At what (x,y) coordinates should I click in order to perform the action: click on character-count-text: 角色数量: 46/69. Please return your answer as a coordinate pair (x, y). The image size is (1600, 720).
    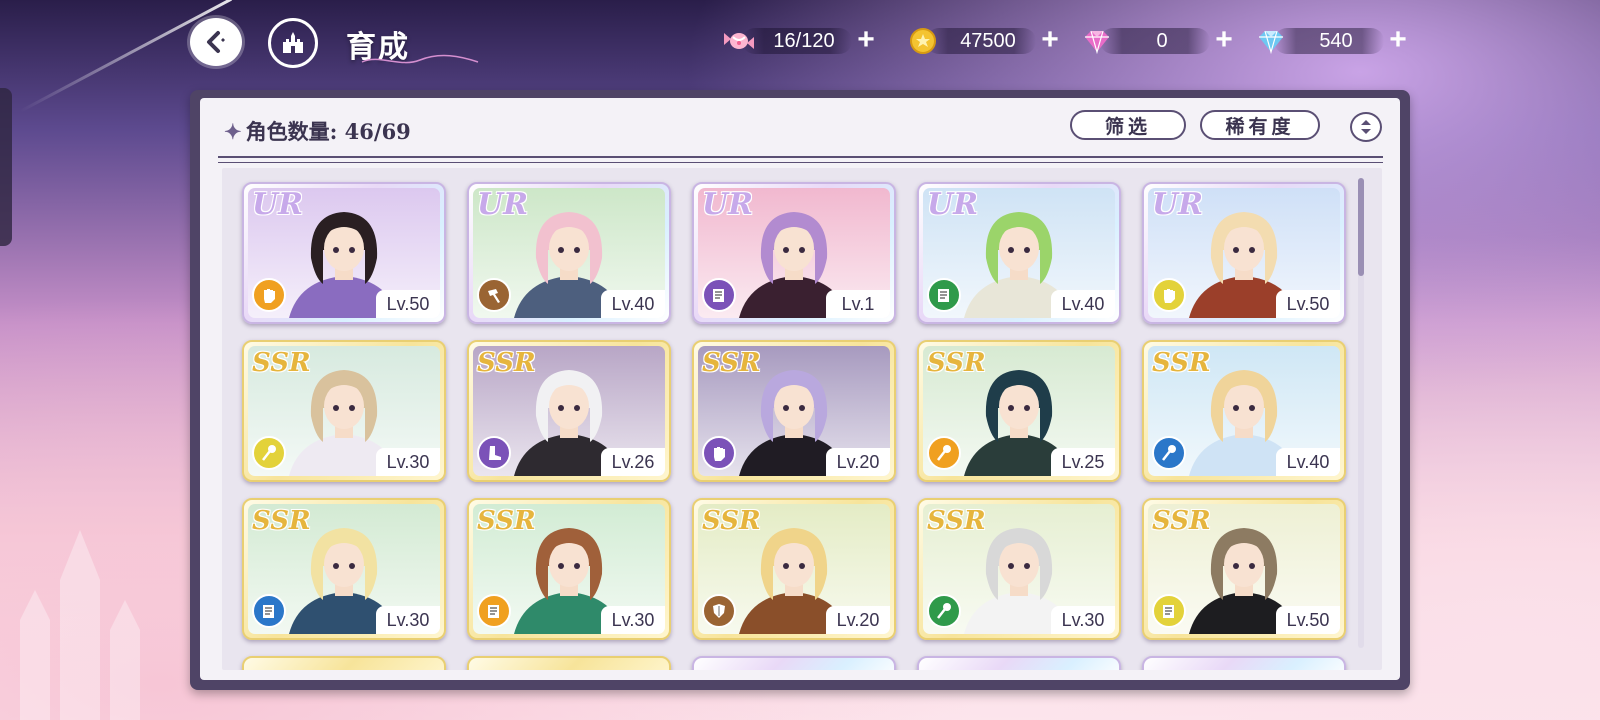
    Looking at the image, I should click on (328, 131).